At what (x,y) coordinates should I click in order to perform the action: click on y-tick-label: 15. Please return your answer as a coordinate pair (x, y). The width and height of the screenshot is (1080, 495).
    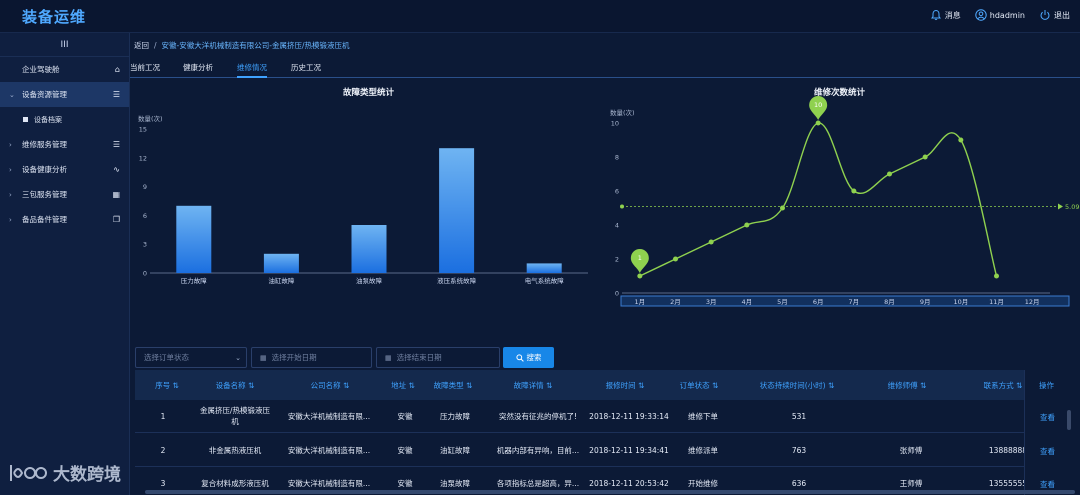
    Looking at the image, I should click on (143, 130).